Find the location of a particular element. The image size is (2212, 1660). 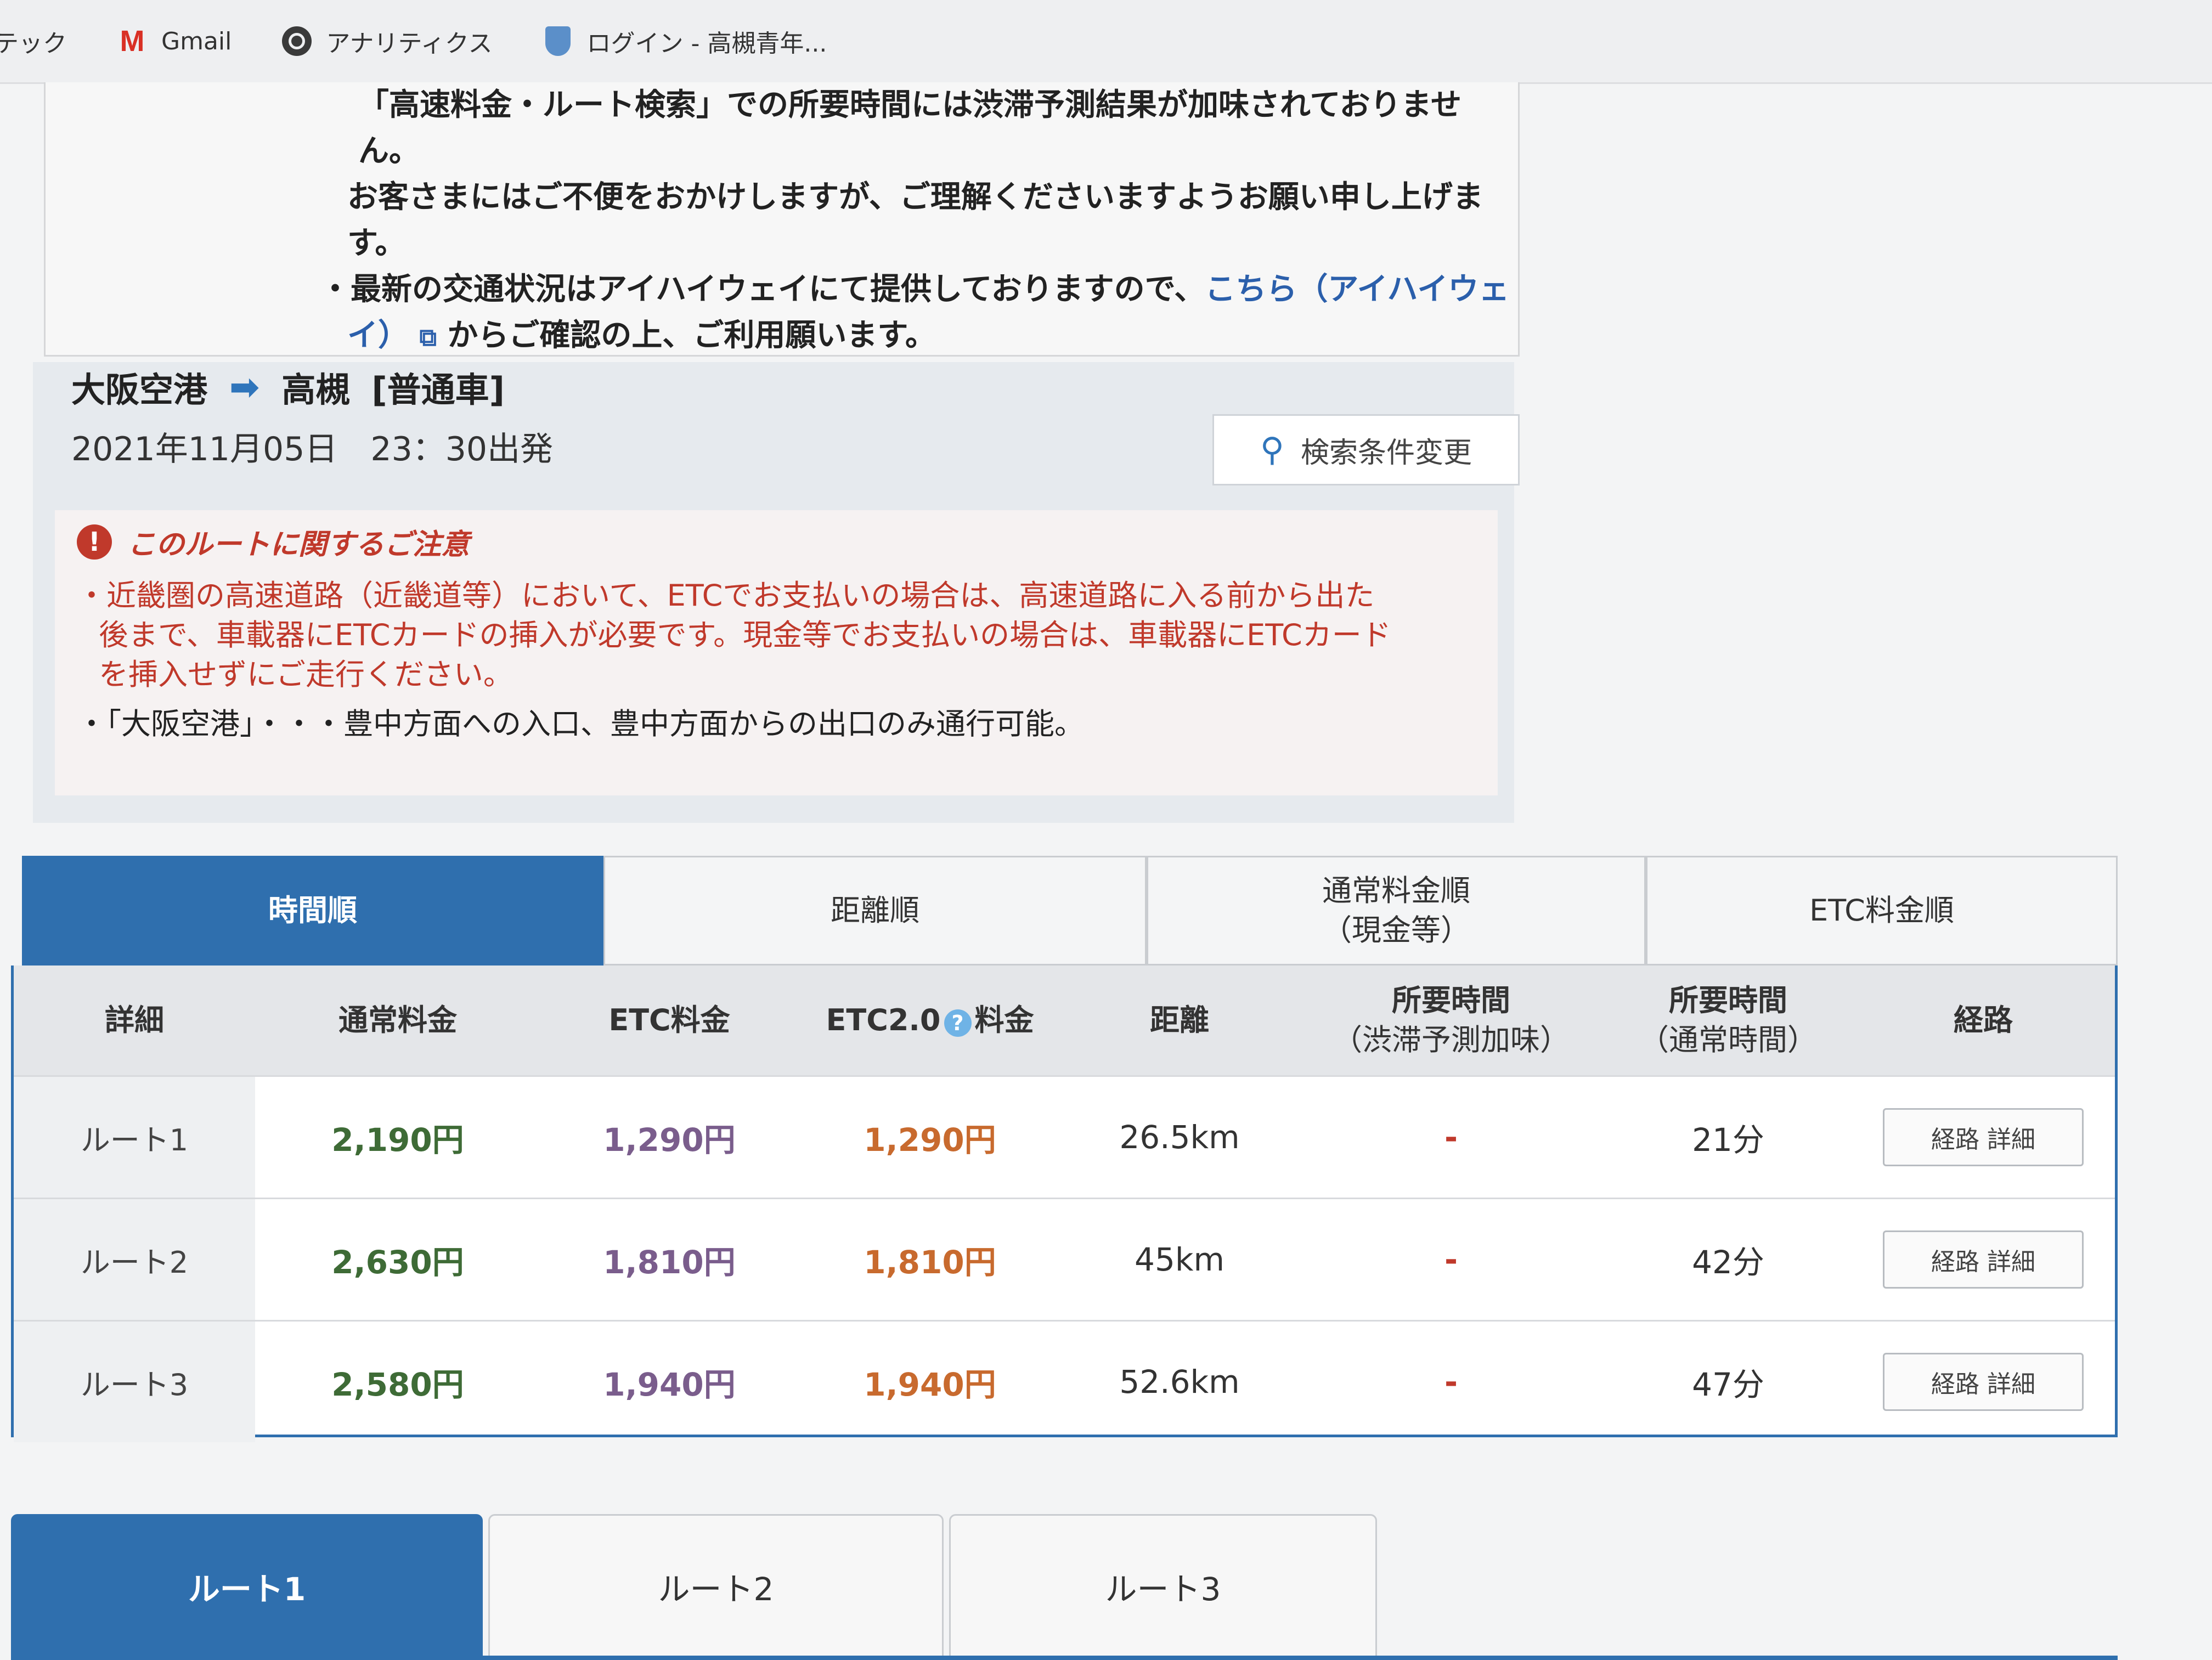

ihighway-link-end: イ） is located at coordinates (378, 335).